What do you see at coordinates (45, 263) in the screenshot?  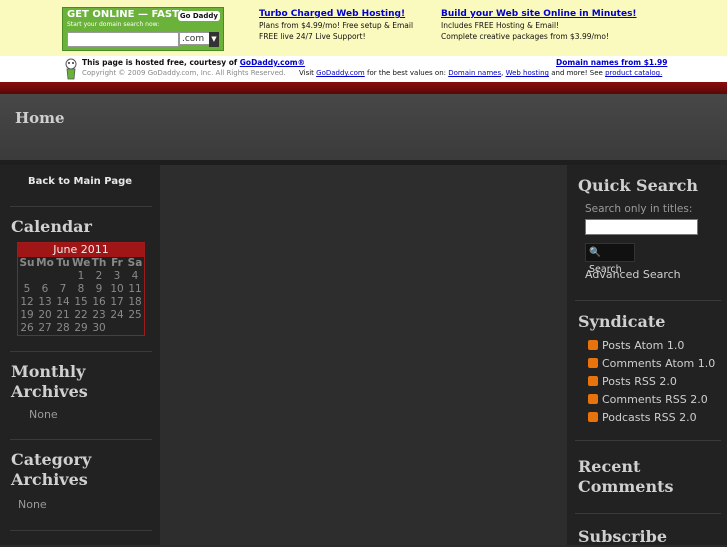 I see `calendar-weekday: Mo` at bounding box center [45, 263].